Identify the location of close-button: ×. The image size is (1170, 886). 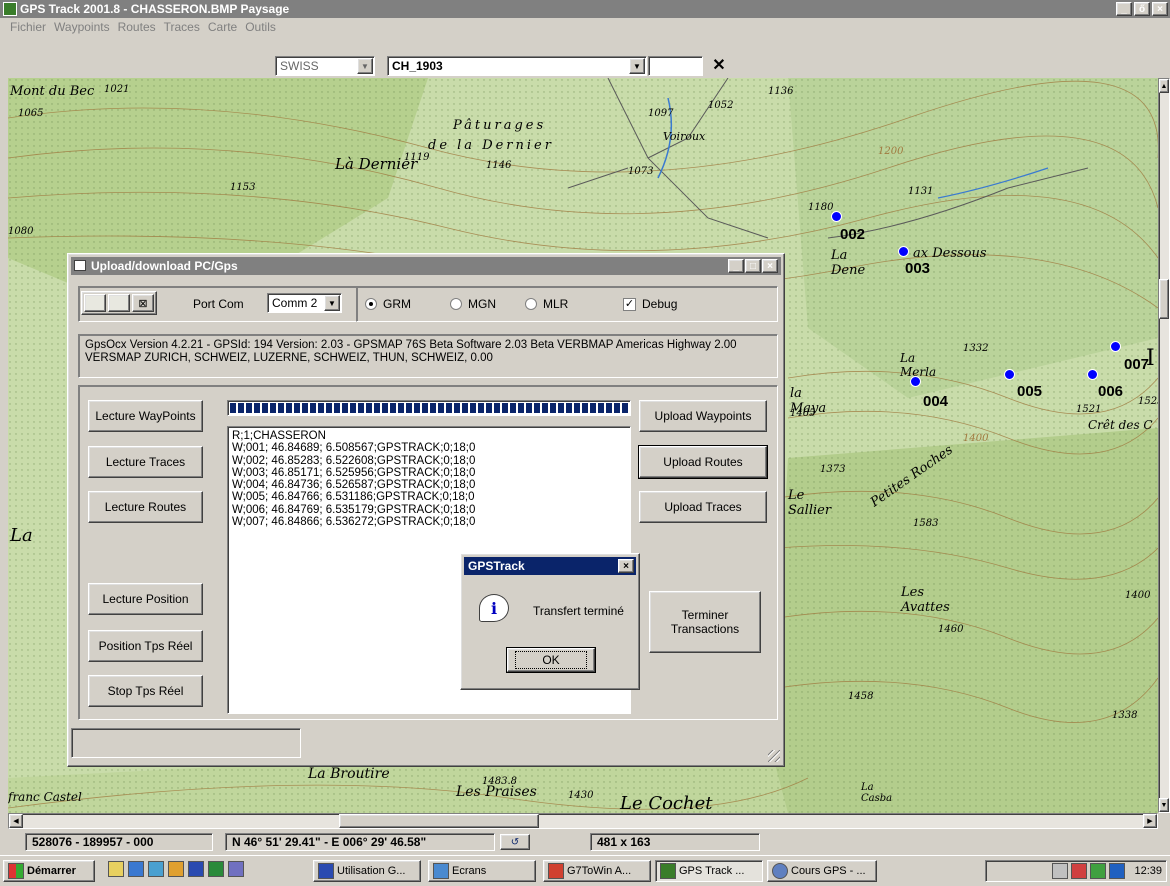
(1160, 9).